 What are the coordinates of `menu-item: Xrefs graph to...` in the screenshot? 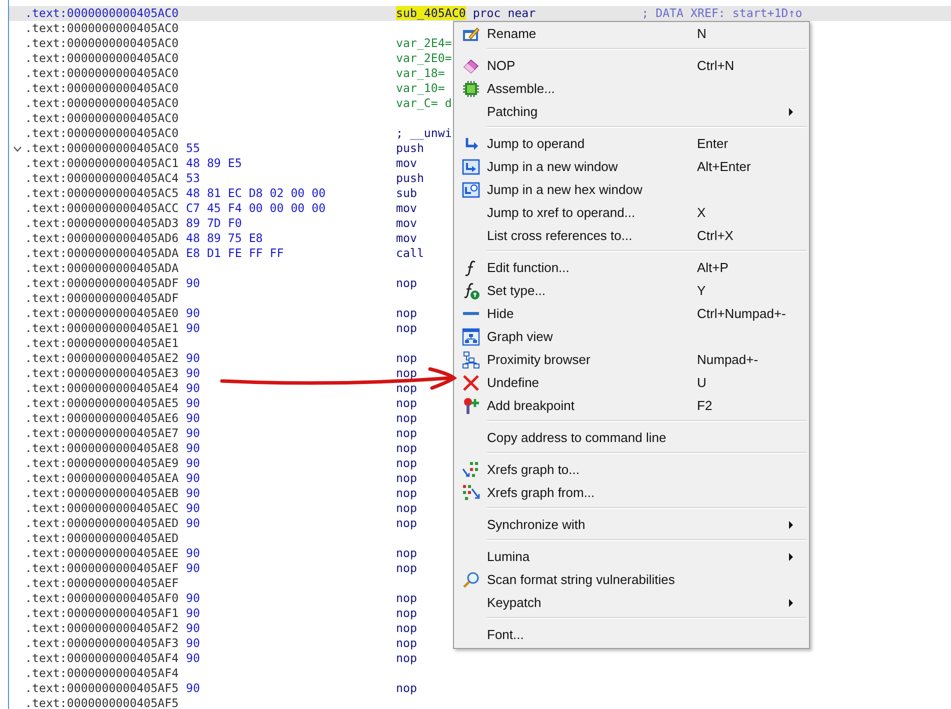 It's located at (592, 469).